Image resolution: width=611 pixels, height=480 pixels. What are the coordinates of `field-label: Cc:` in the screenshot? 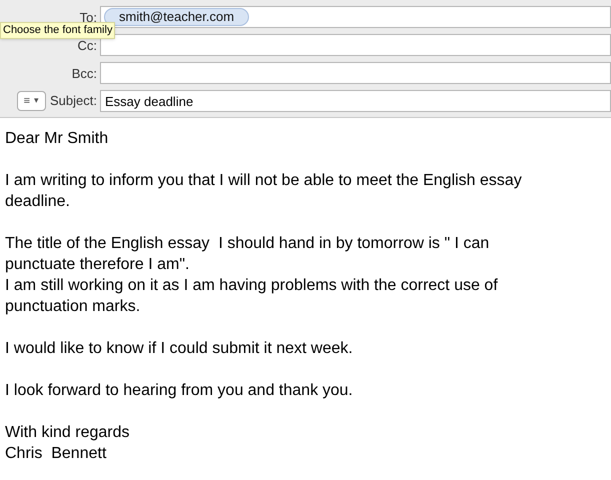 It's located at (87, 45).